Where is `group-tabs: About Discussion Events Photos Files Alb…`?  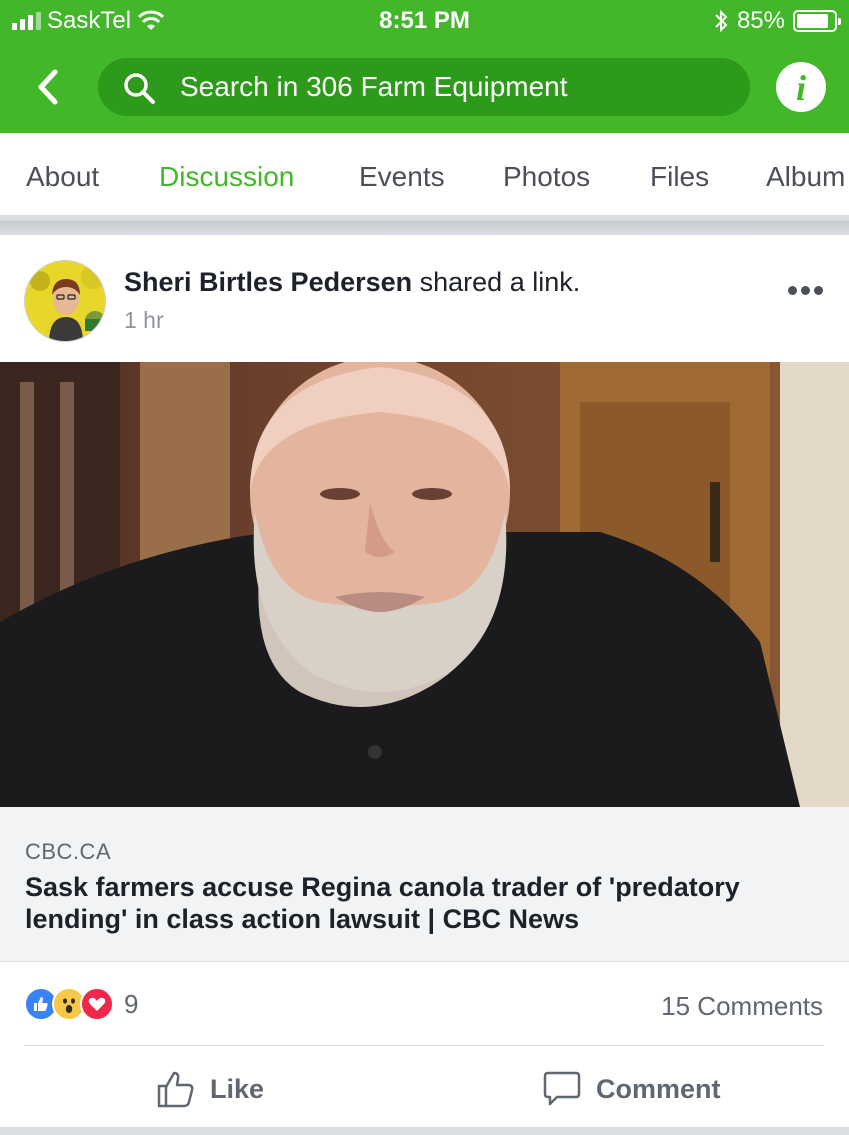 group-tabs: About Discussion Events Photos Files Alb… is located at coordinates (424, 177).